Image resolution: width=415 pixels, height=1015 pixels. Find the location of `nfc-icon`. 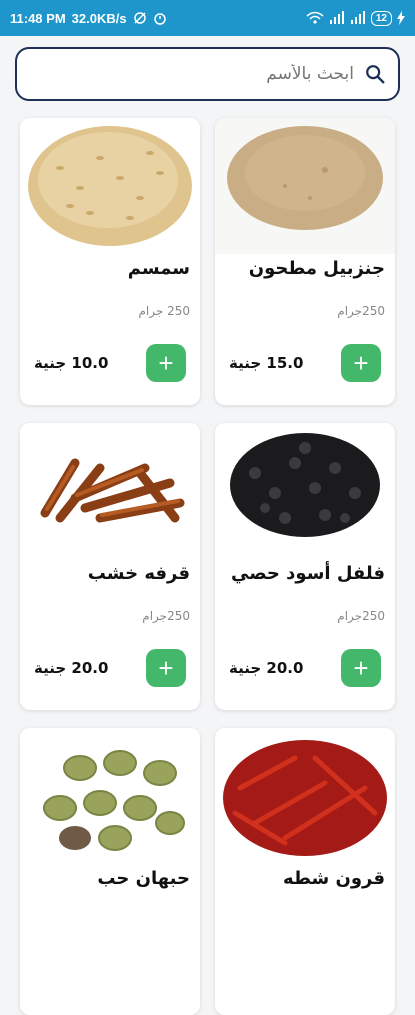

nfc-icon is located at coordinates (140, 18).